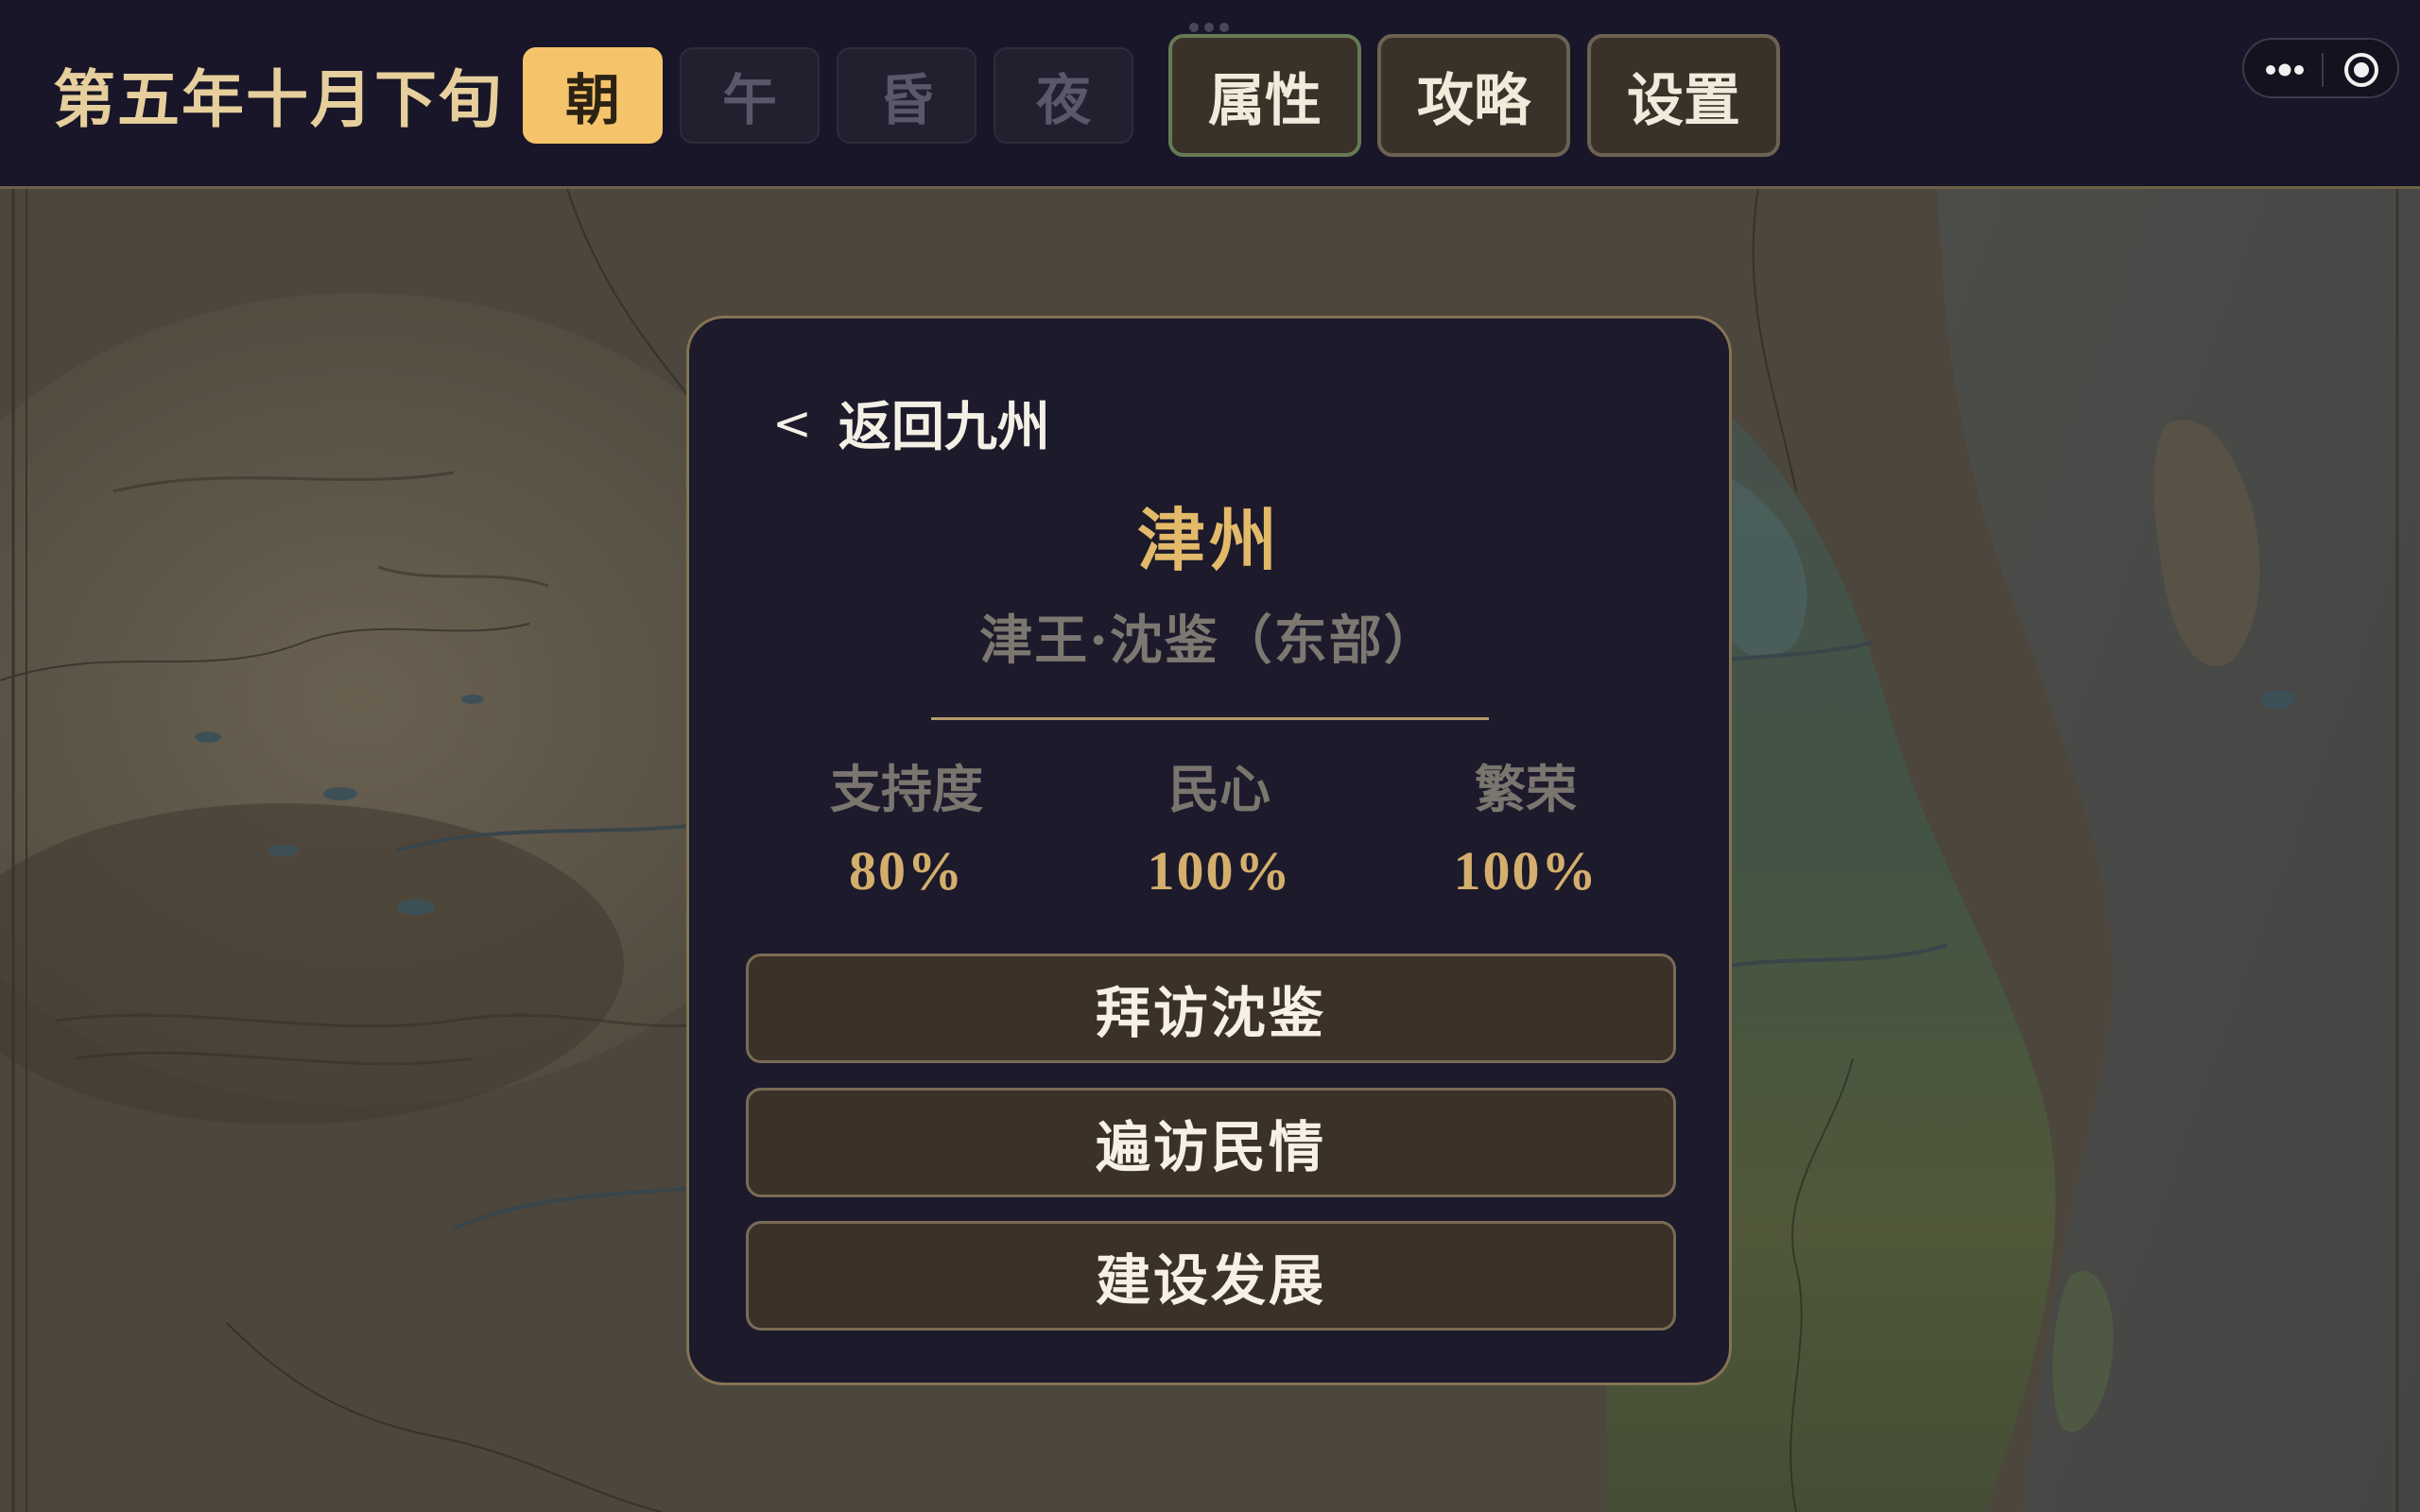  I want to click on mini-program-capsule, so click(2320, 68).